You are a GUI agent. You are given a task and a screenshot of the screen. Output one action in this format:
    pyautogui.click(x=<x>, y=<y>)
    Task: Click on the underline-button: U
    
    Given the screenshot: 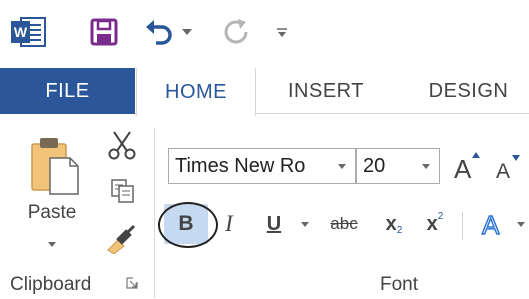 What is the action you would take?
    pyautogui.click(x=274, y=224)
    